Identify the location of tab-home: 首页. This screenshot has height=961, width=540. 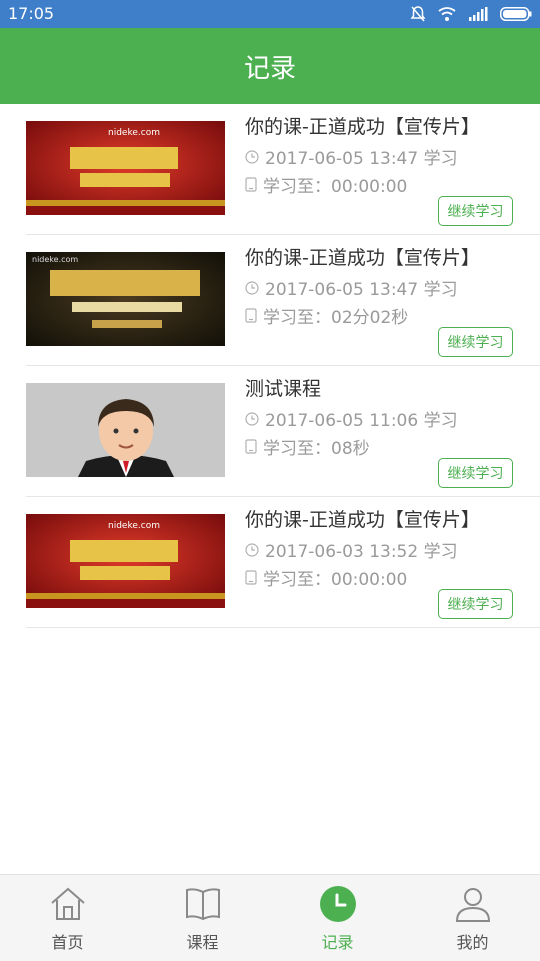
(67, 918).